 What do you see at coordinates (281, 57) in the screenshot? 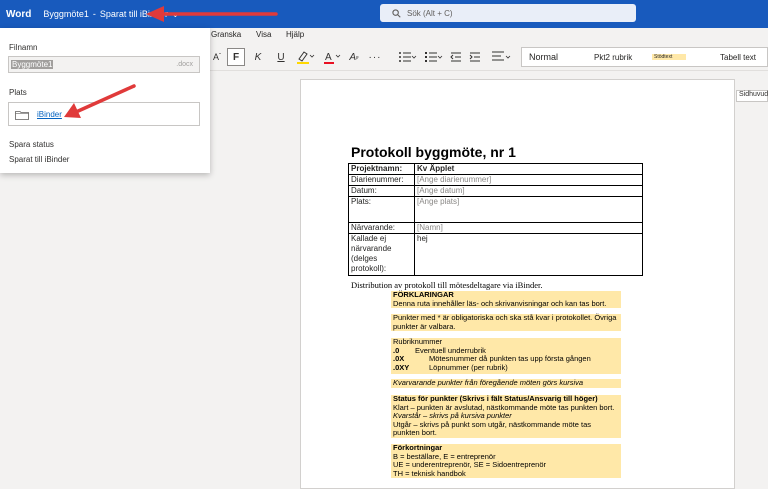
I see `underline-button: U` at bounding box center [281, 57].